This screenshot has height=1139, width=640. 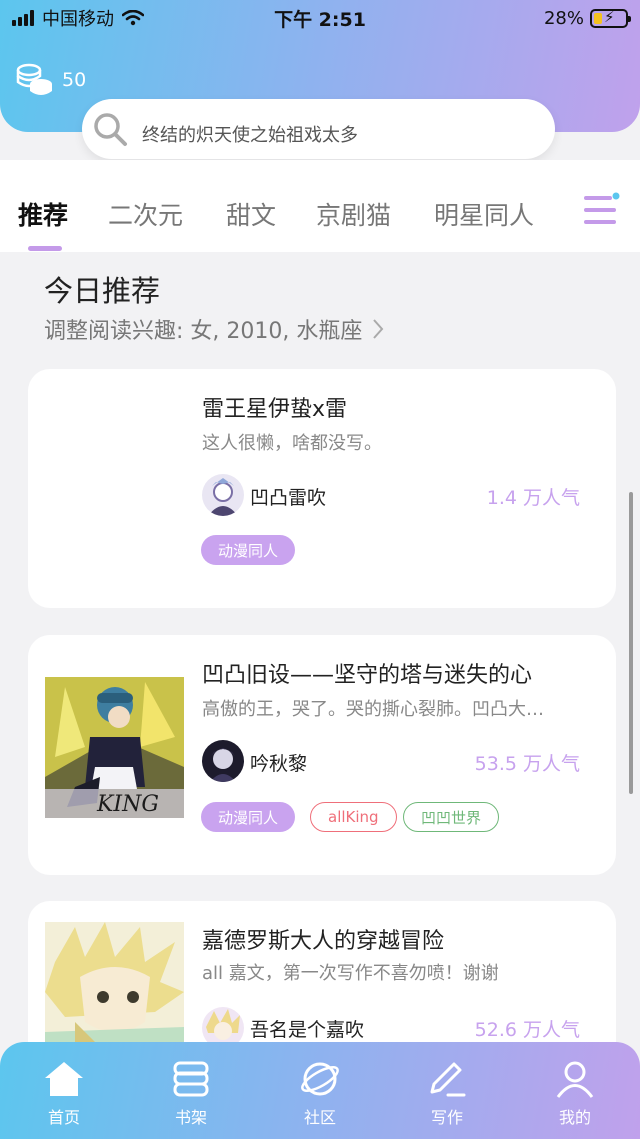 What do you see at coordinates (350, 973) in the screenshot?
I see `book-description: all 嘉文，第一次写作不喜勿喷！谢谢` at bounding box center [350, 973].